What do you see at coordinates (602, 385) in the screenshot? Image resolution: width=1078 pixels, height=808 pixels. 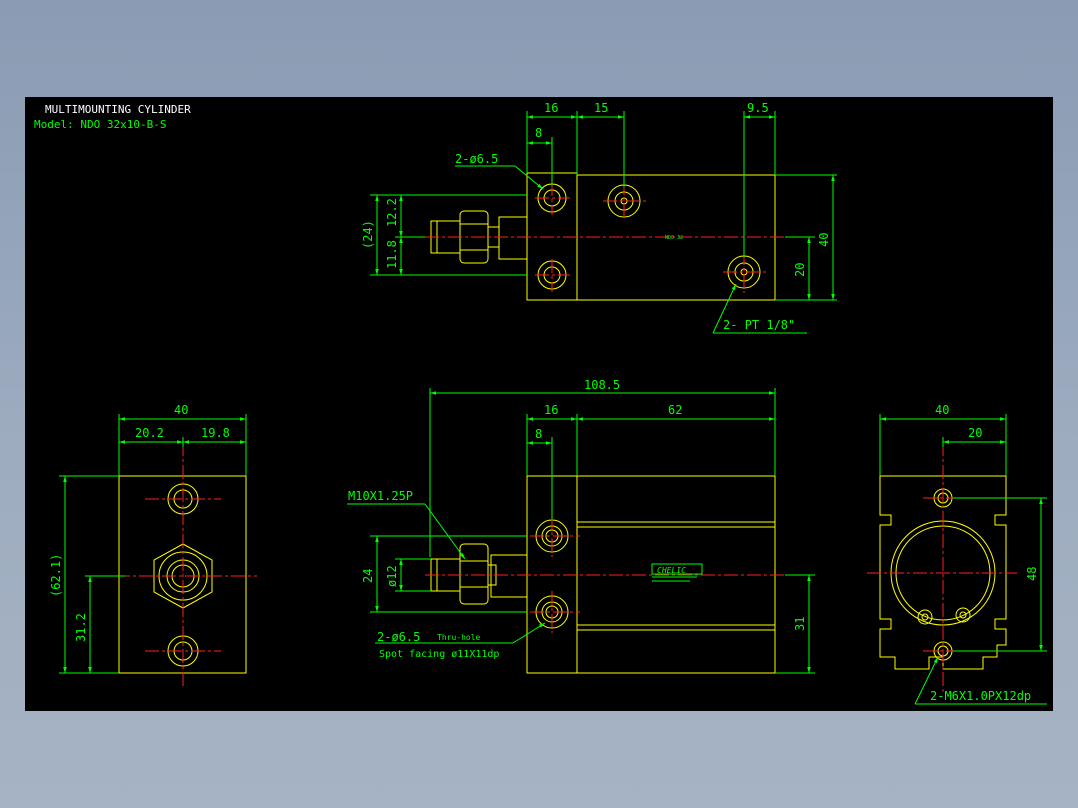 I see `front-dim-108-5: 108.5` at bounding box center [602, 385].